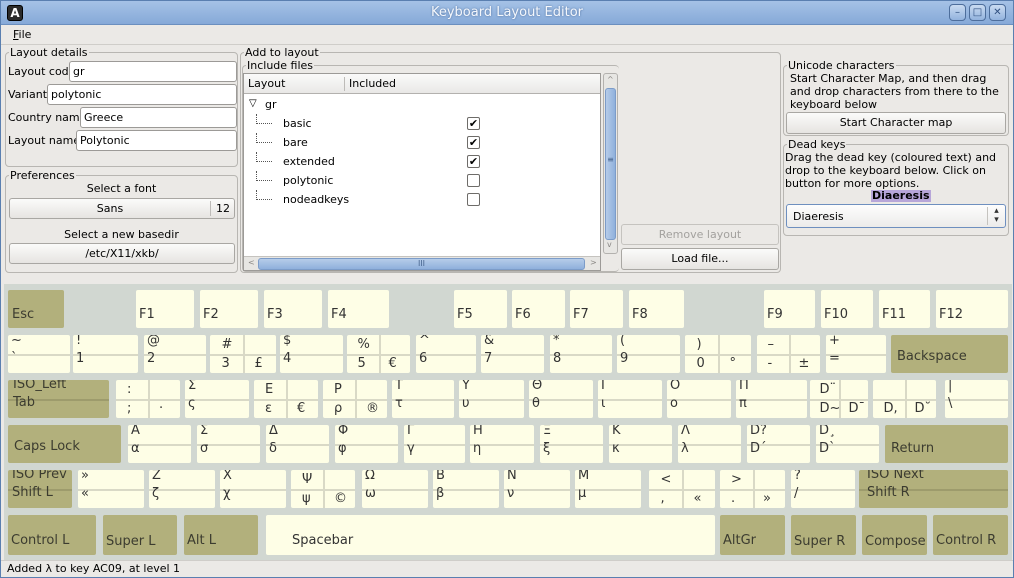  Describe the element at coordinates (446, 354) in the screenshot. I see `char-key: ^ 6` at that location.